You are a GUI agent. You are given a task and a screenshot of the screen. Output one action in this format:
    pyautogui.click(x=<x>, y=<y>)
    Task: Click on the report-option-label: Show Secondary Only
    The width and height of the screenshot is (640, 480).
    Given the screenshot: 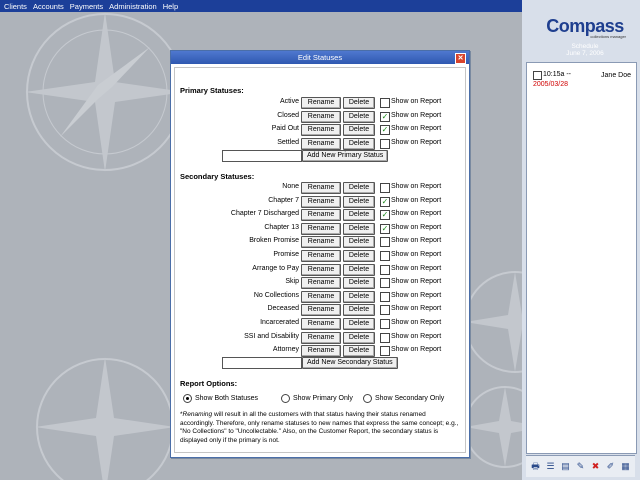 What is the action you would take?
    pyautogui.click(x=410, y=398)
    